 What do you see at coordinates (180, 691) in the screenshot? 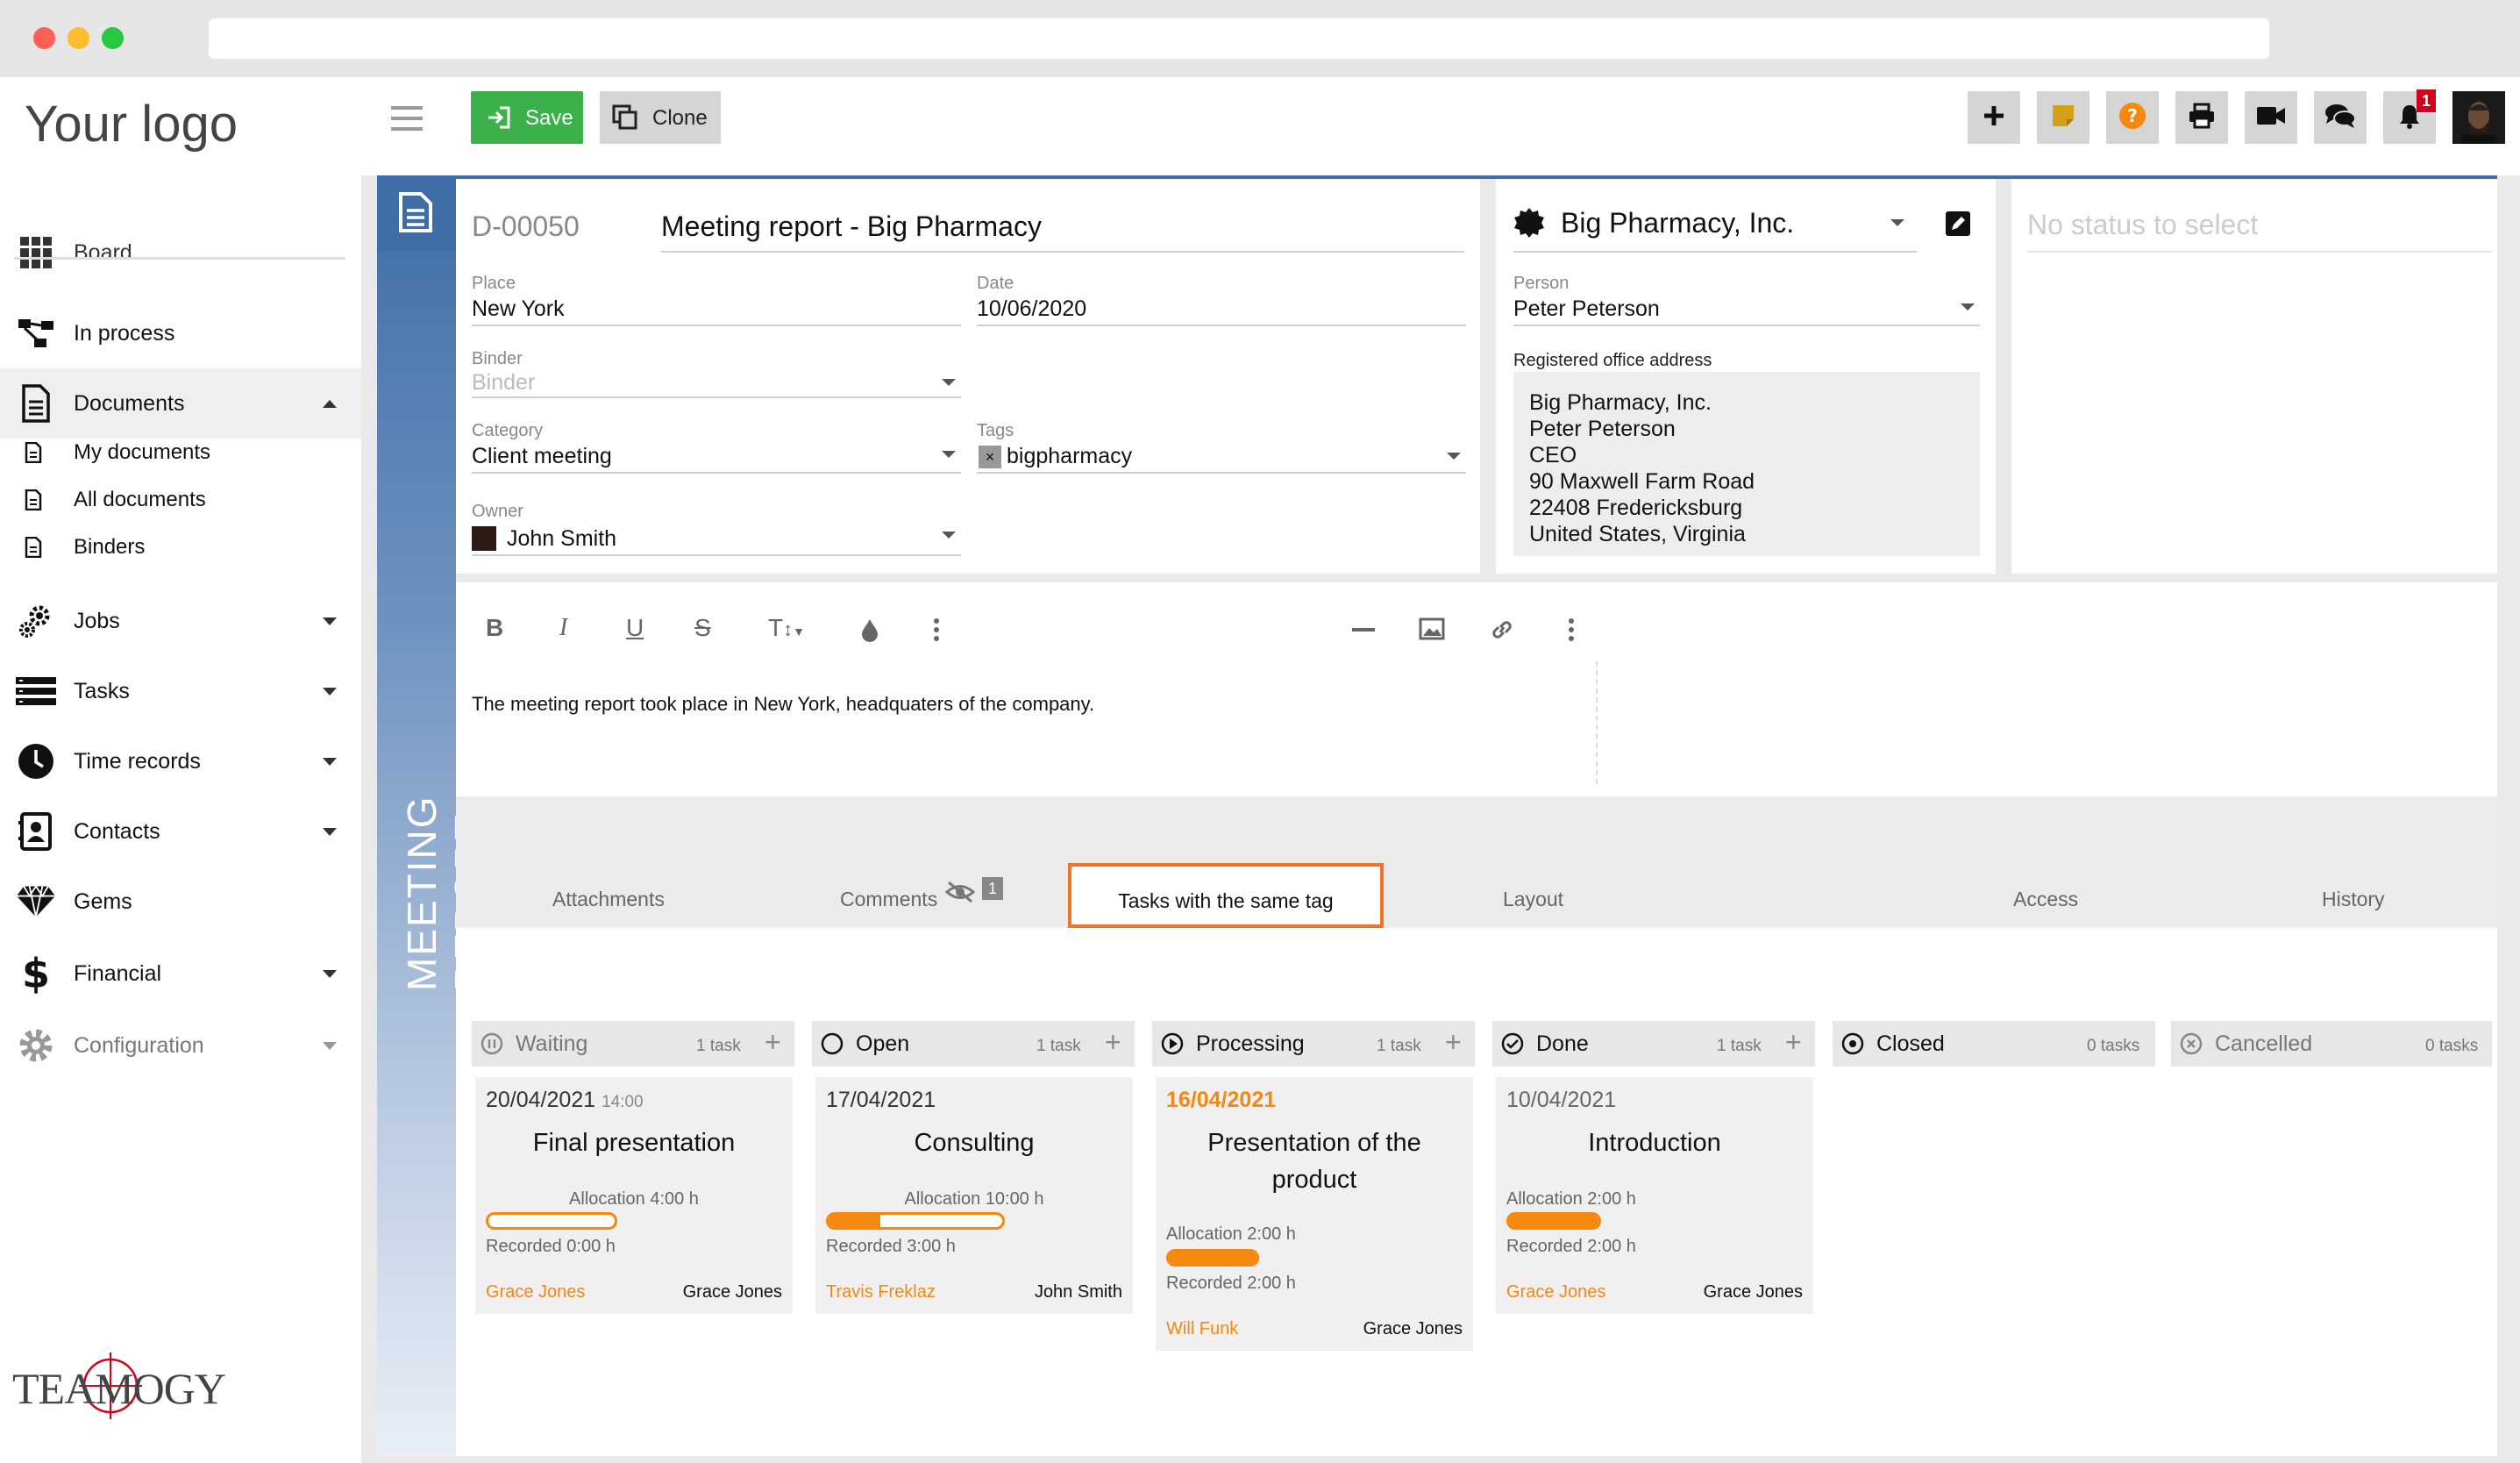
I see `sidebar-item-tasks: Tasks` at bounding box center [180, 691].